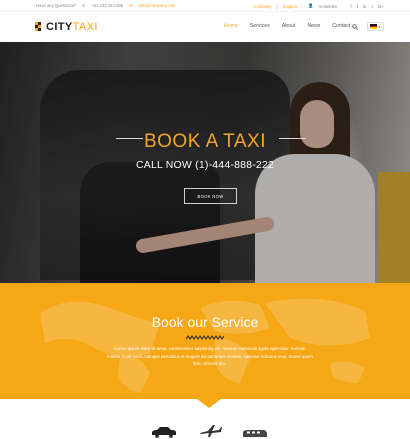  Describe the element at coordinates (311, 5) in the screenshot. I see `user-icon: 👤` at that location.